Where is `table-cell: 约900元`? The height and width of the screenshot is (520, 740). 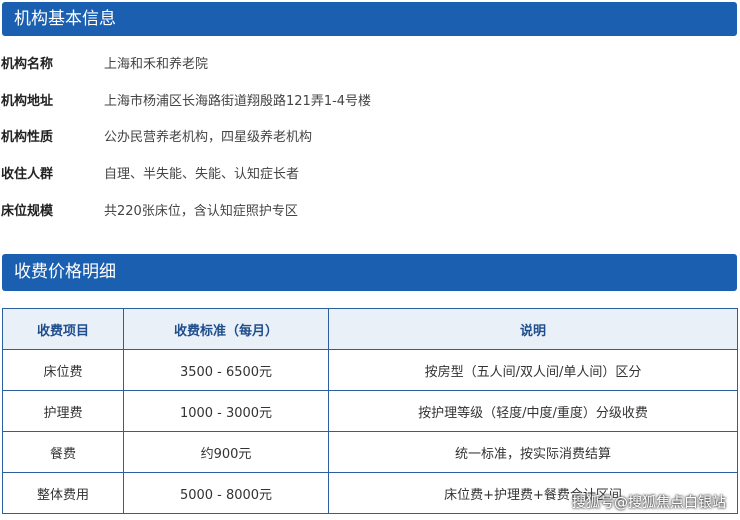
table-cell: 约900元 is located at coordinates (226, 452).